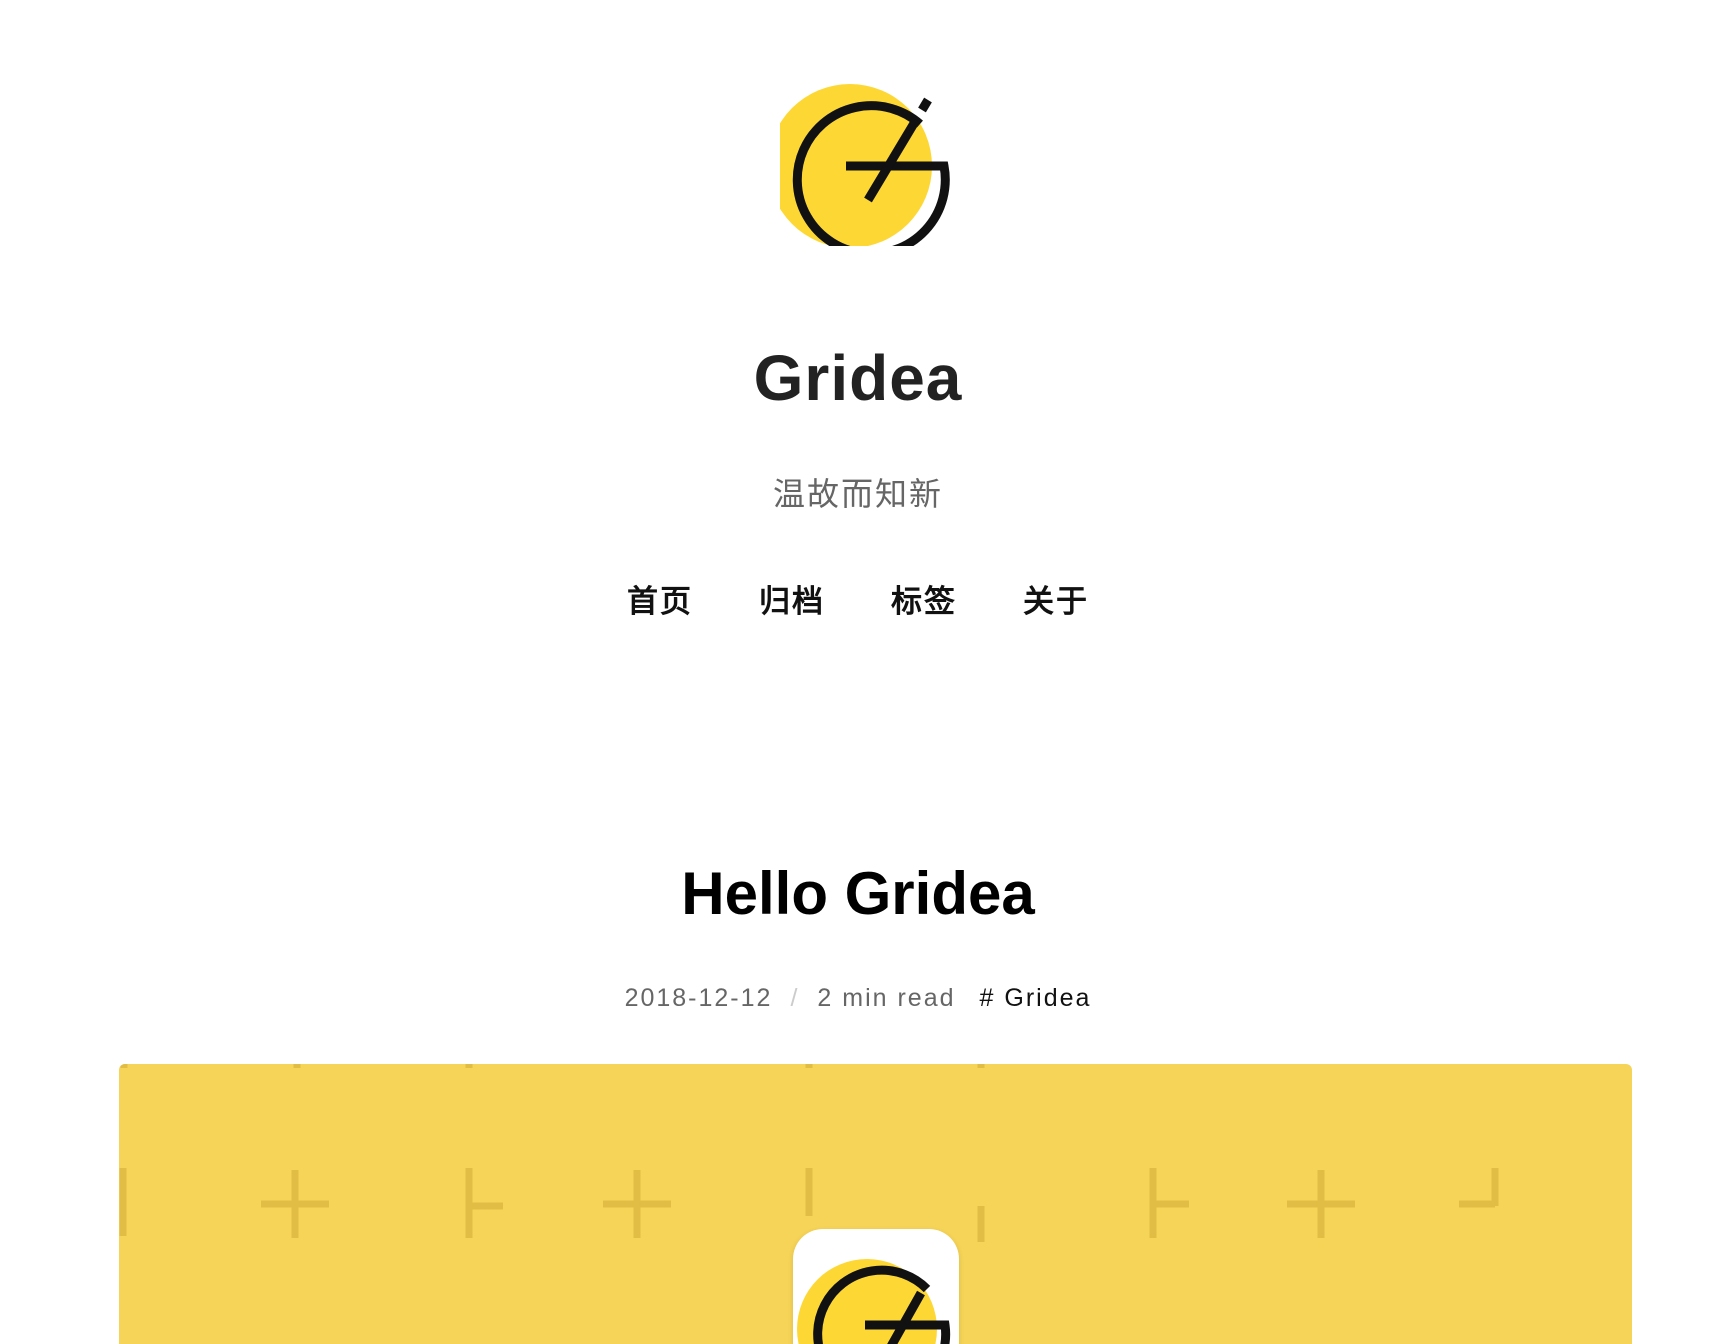 The image size is (1716, 1344). Describe the element at coordinates (874, 1301) in the screenshot. I see `app-logo-icon` at that location.